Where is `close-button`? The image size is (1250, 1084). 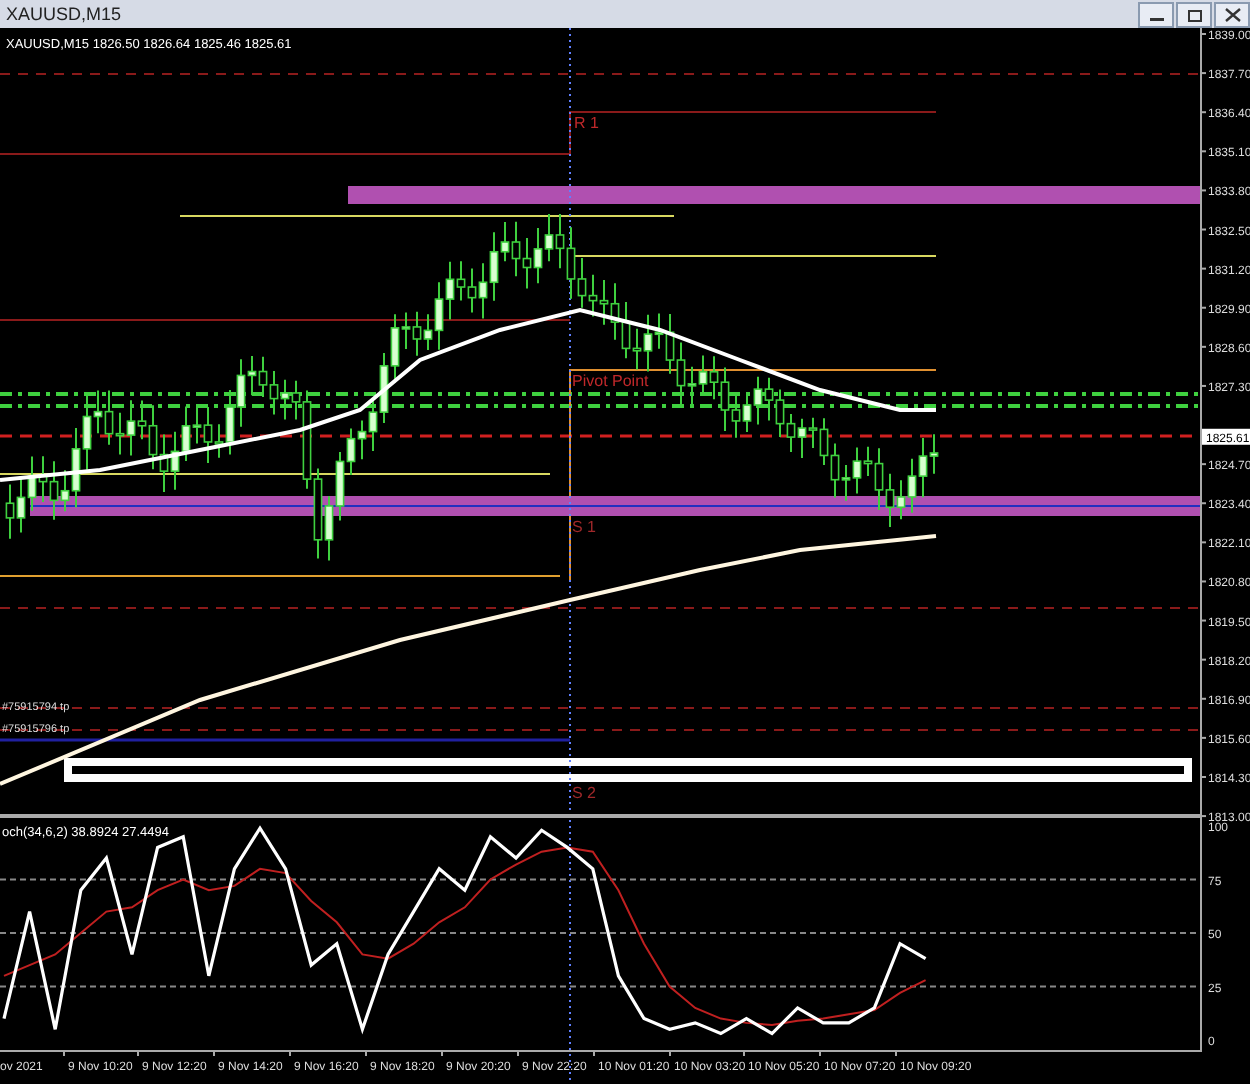 close-button is located at coordinates (1232, 14).